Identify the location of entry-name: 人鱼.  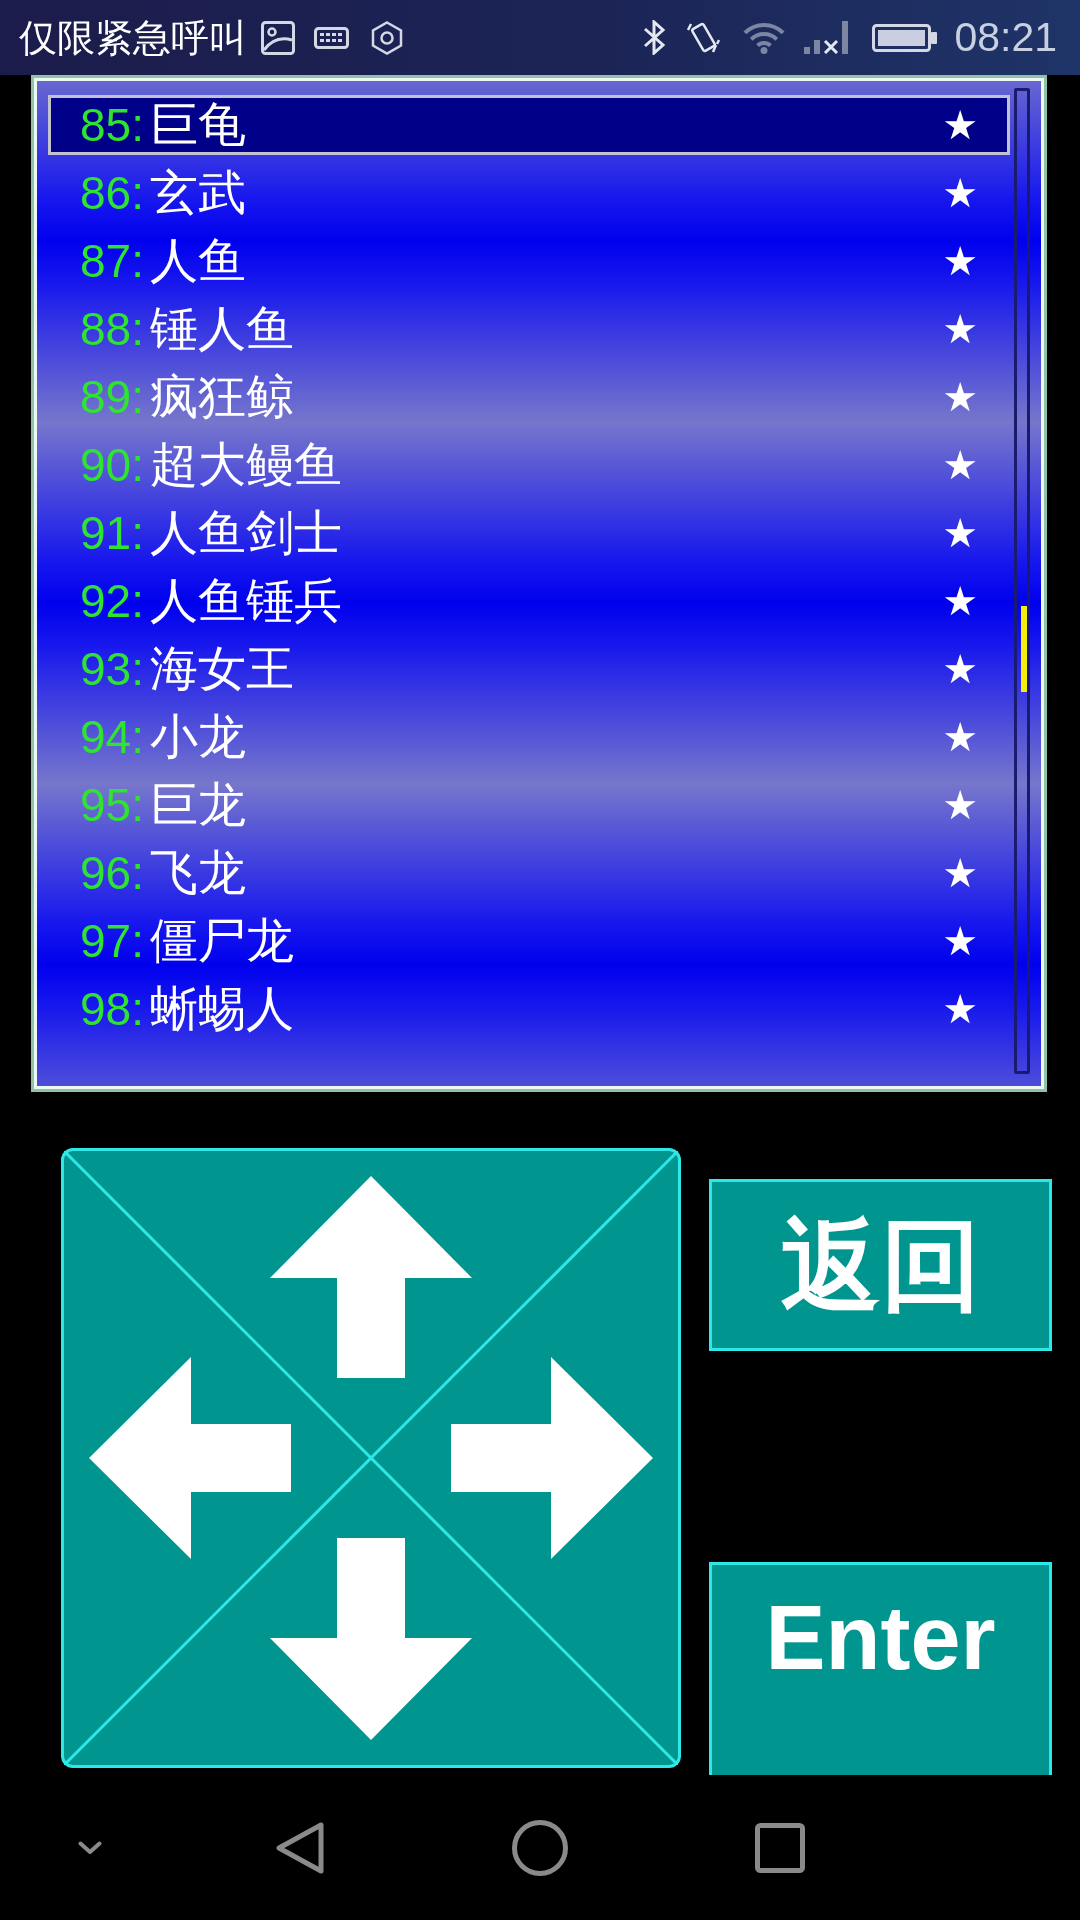
(198, 261).